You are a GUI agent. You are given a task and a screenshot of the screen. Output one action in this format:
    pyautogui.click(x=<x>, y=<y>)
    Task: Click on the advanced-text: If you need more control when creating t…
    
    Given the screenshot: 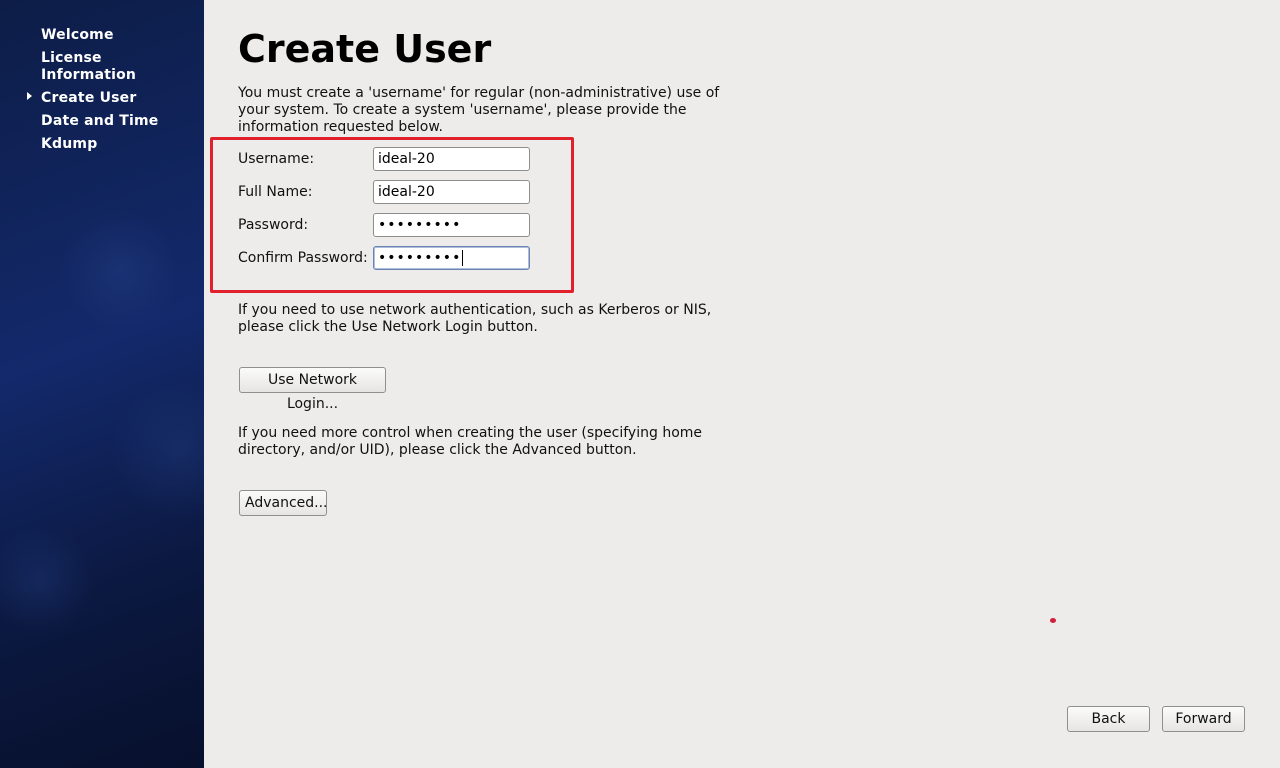 What is the action you would take?
    pyautogui.click(x=470, y=441)
    